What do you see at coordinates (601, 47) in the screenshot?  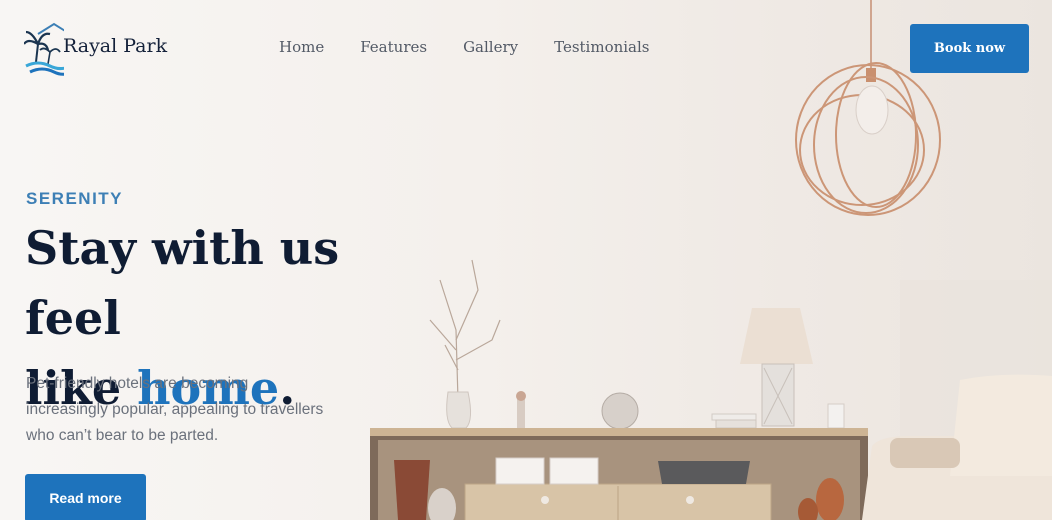 I see `nav-testimonials: Testimonials` at bounding box center [601, 47].